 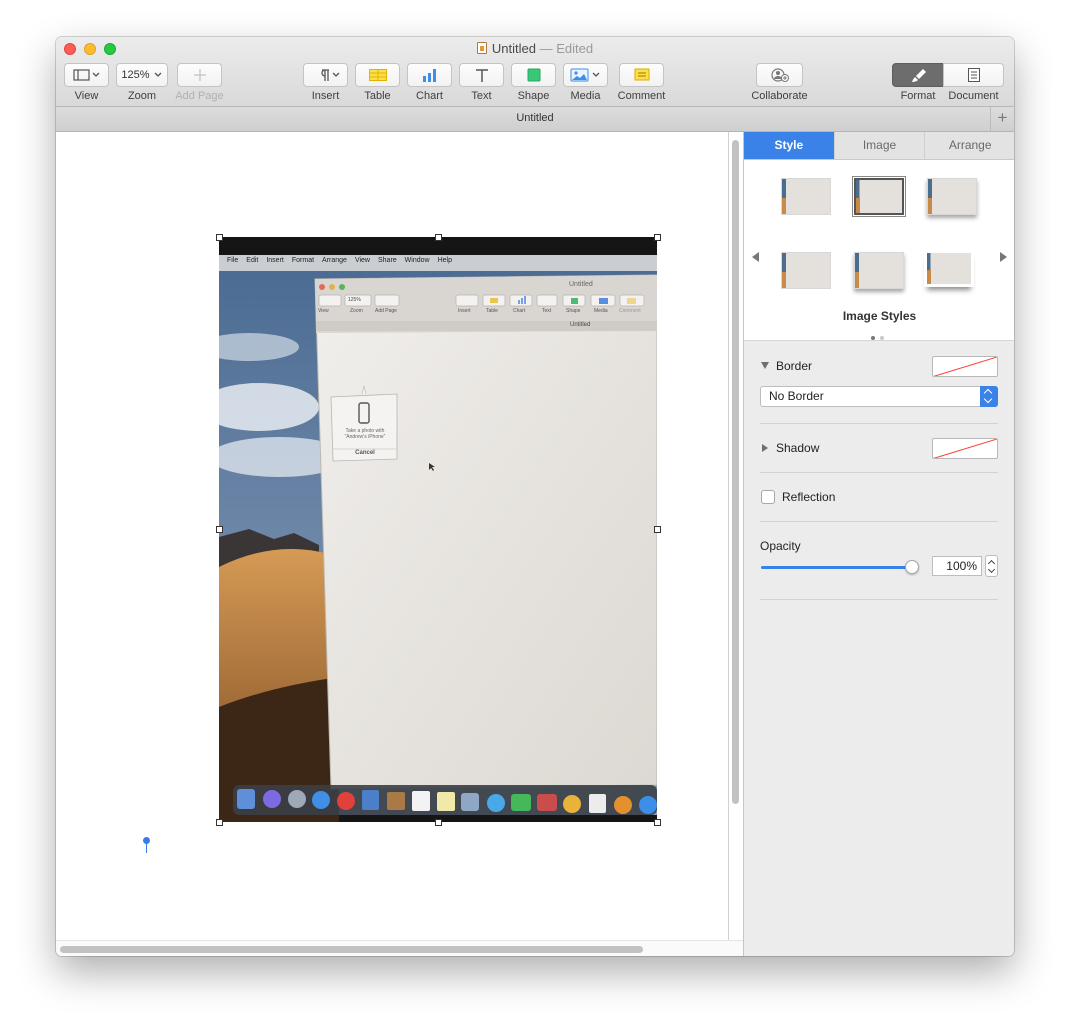 What do you see at coordinates (657, 237) in the screenshot?
I see `resize-handle-top-right` at bounding box center [657, 237].